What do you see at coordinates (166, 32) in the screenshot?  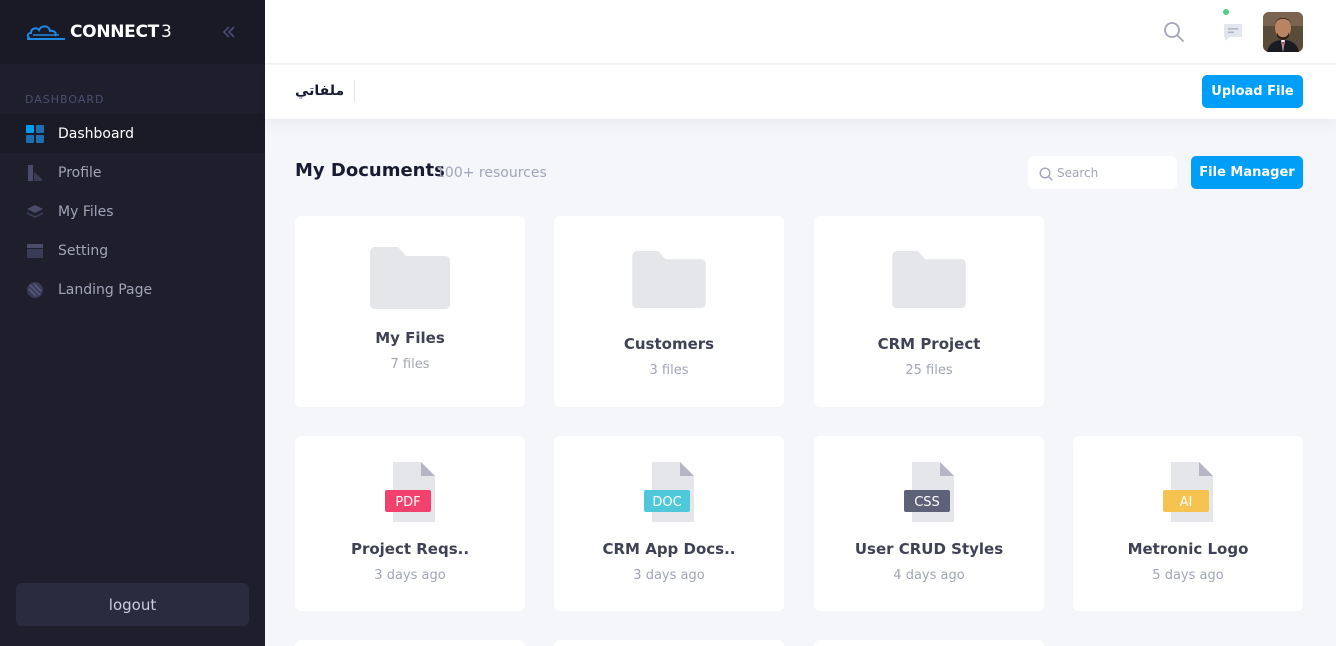 I see `brand-version: 3` at bounding box center [166, 32].